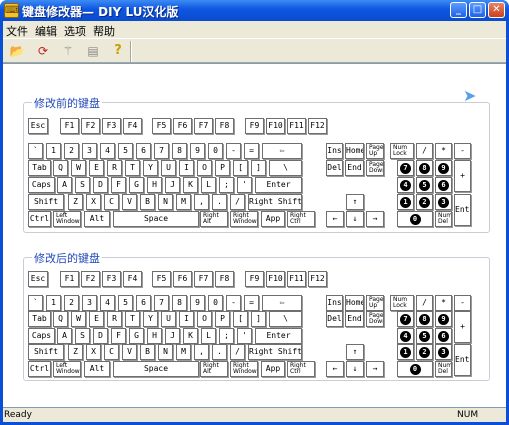 The width and height of the screenshot is (509, 425). What do you see at coordinates (424, 336) in the screenshot?
I see `key-np5-after: 5` at bounding box center [424, 336].